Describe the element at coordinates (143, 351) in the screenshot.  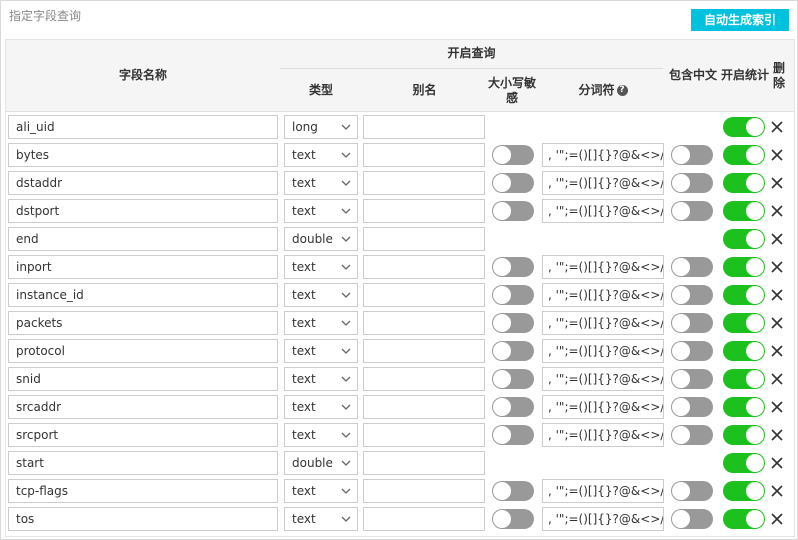
I see `field-name-input: protocol` at that location.